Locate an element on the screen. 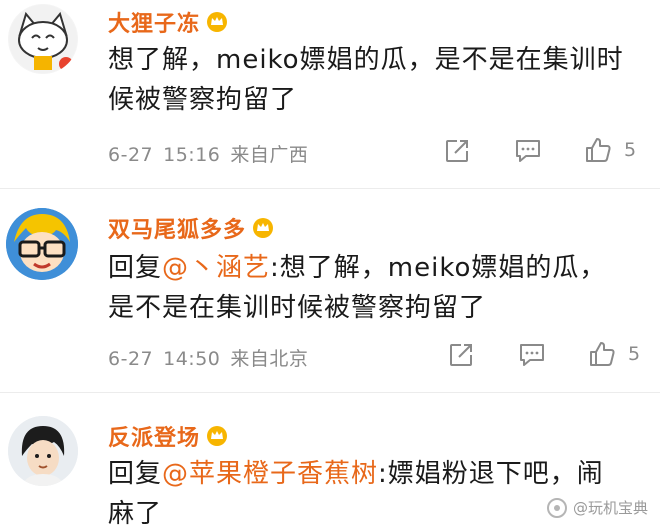 The image size is (660, 528). username-row: 大狸子冻 is located at coordinates (168, 22).